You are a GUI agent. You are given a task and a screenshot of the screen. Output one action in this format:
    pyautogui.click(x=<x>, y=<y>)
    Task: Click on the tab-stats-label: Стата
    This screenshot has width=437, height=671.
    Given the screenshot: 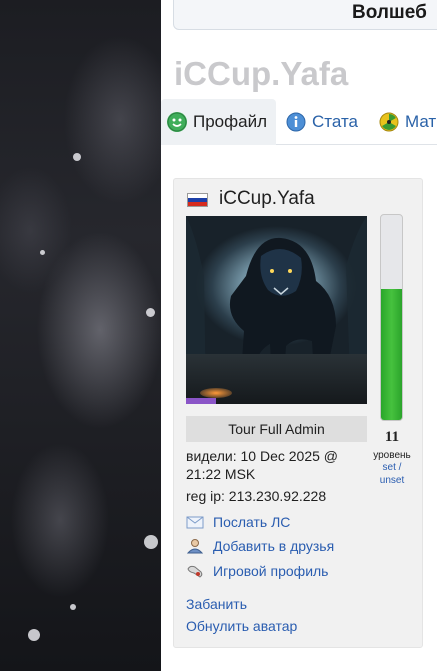 What is the action you would take?
    pyautogui.click(x=335, y=121)
    